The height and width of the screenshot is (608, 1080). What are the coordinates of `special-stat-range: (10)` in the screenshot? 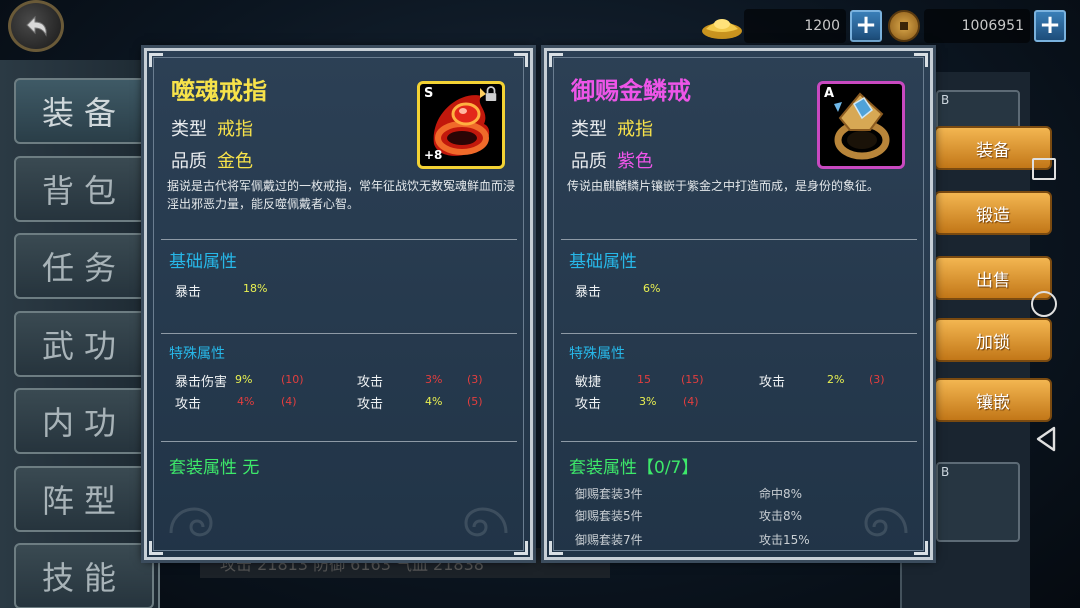 It's located at (292, 379).